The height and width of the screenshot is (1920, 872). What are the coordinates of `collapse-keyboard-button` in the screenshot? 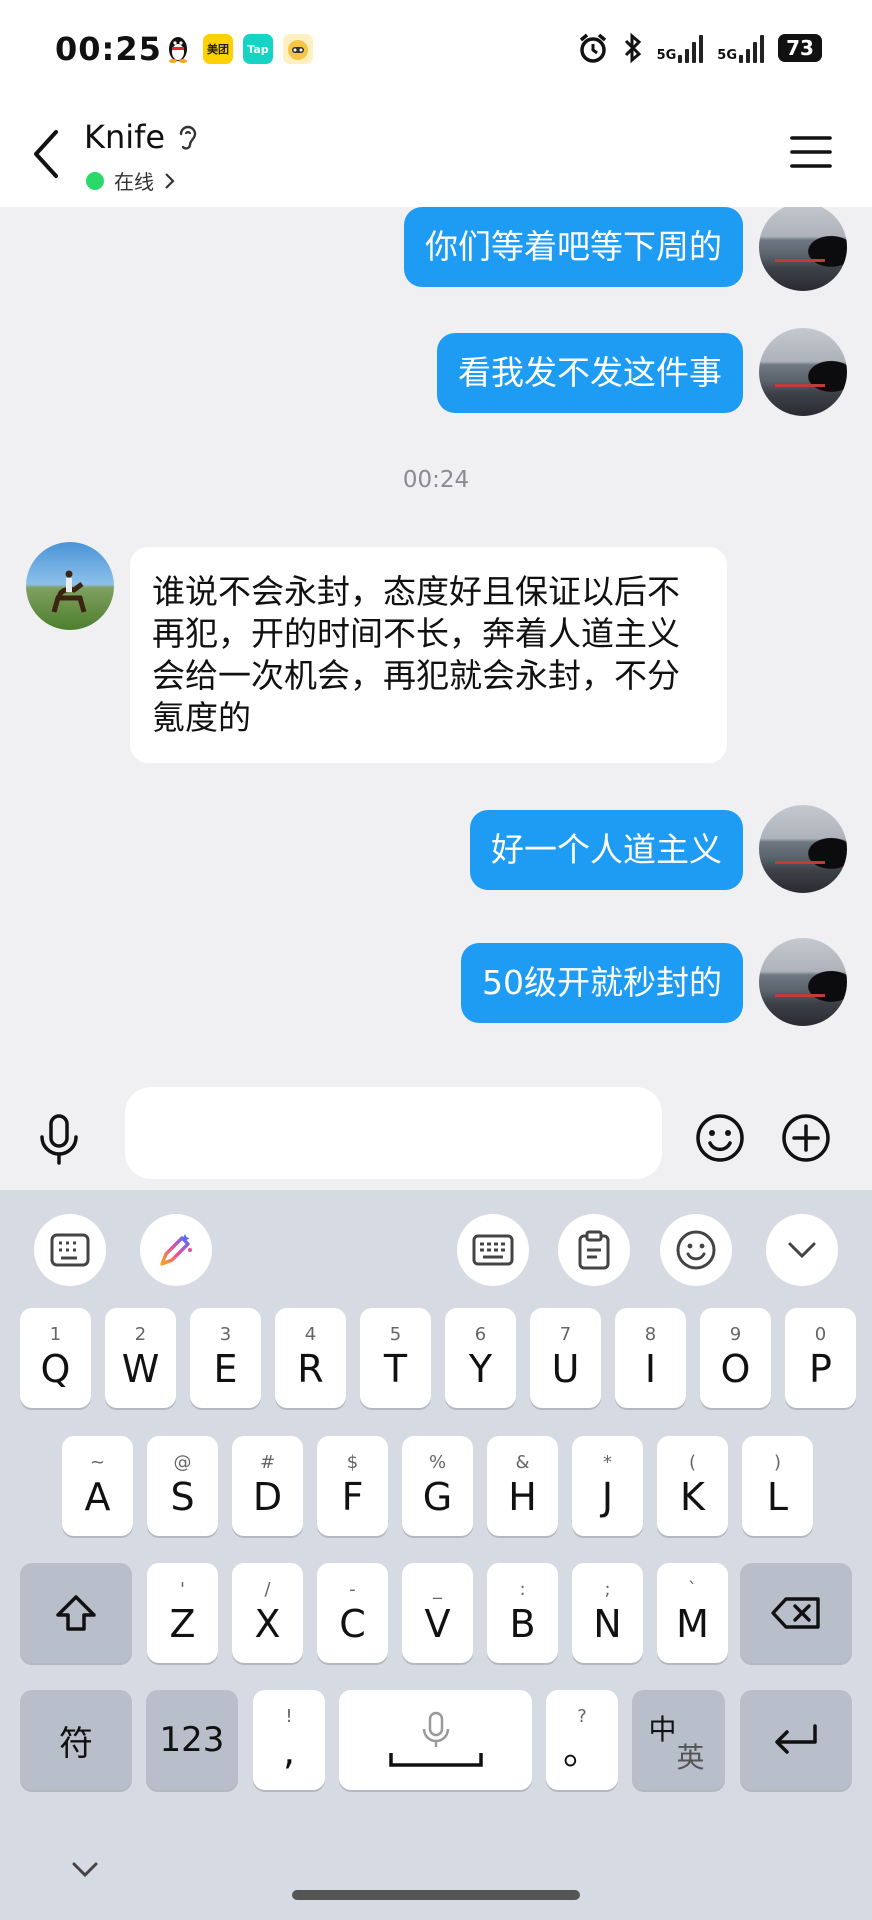 It's located at (85, 1870).